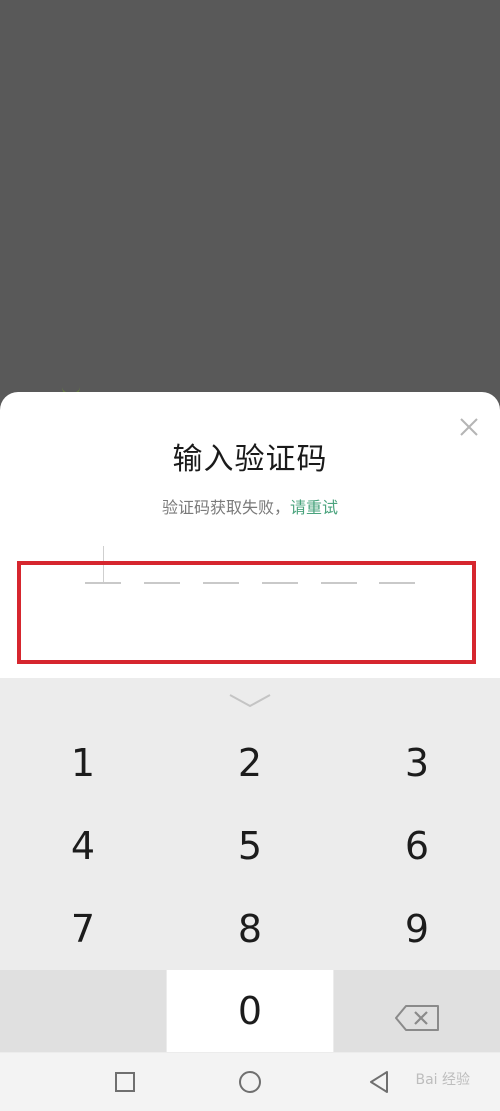  I want to click on home-icon, so click(250, 1082).